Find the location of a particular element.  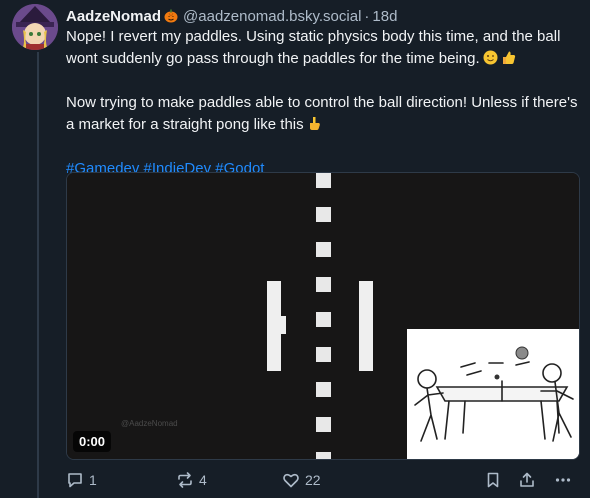

like-count: 22 is located at coordinates (313, 480).